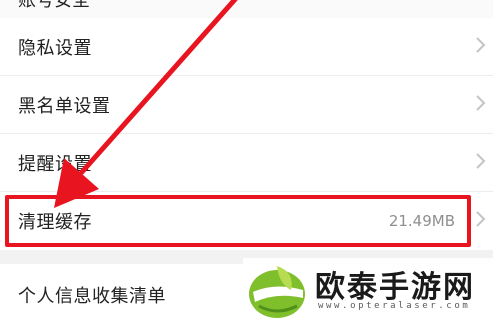 The width and height of the screenshot is (493, 325). Describe the element at coordinates (92, 296) in the screenshot. I see `settings-item-label: 个人信息收集清单` at that location.